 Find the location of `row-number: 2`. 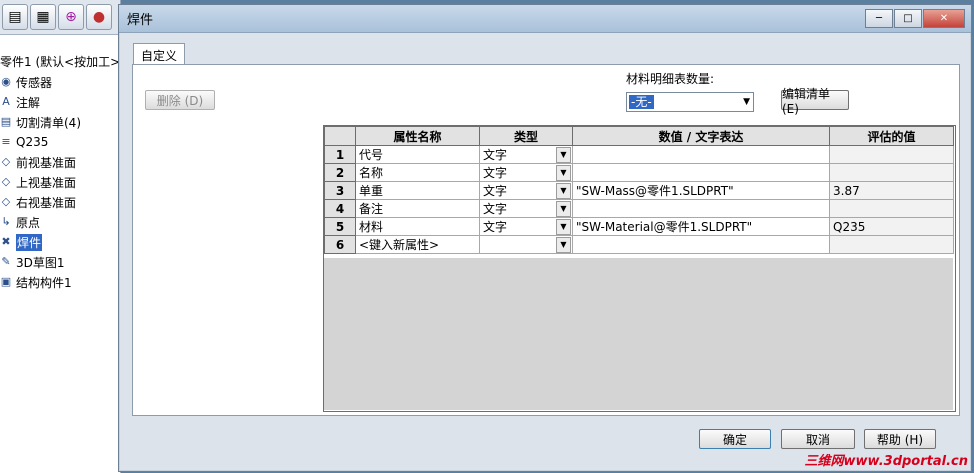

row-number: 2 is located at coordinates (340, 172).